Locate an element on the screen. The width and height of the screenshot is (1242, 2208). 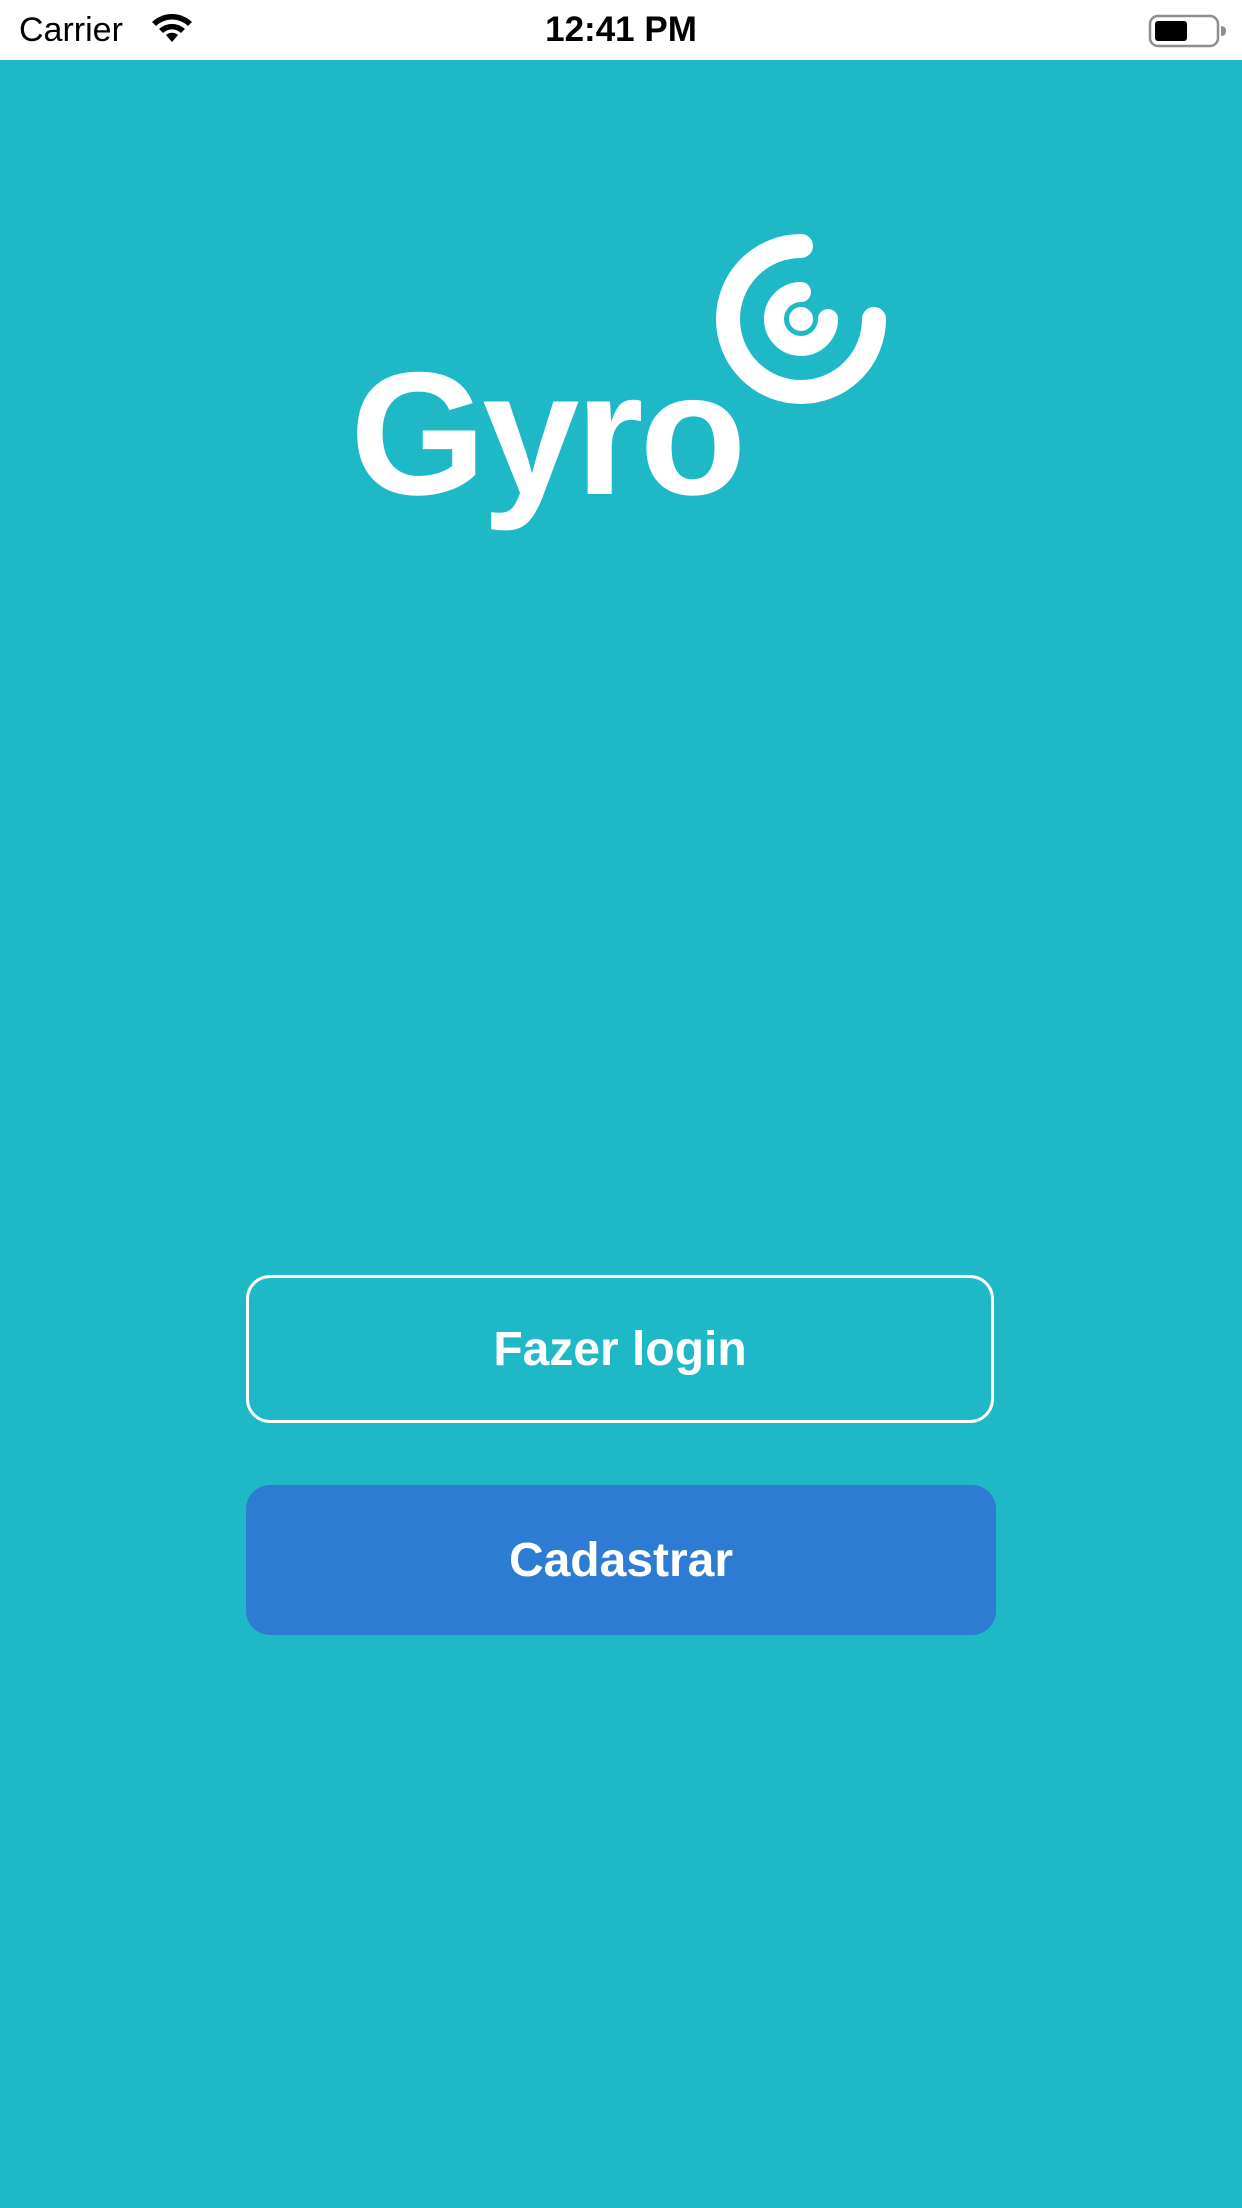
login-button: Fazer login is located at coordinates (620, 1349).